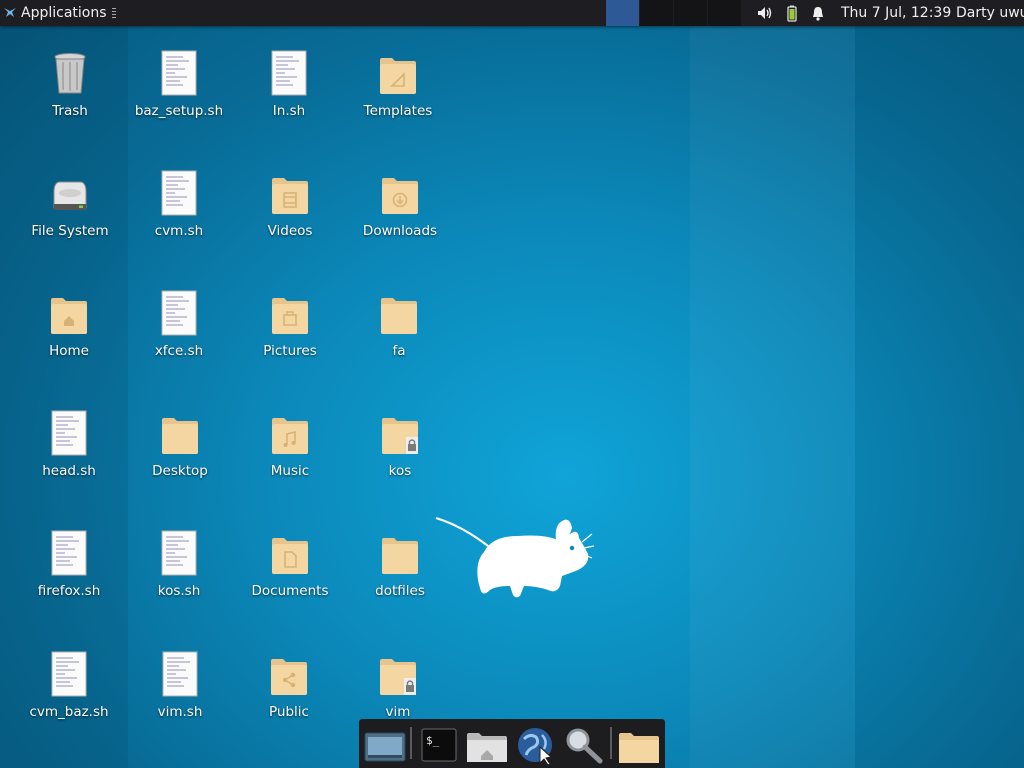 This screenshot has height=768, width=1024. What do you see at coordinates (818, 13) in the screenshot?
I see `notification-bell-icon` at bounding box center [818, 13].